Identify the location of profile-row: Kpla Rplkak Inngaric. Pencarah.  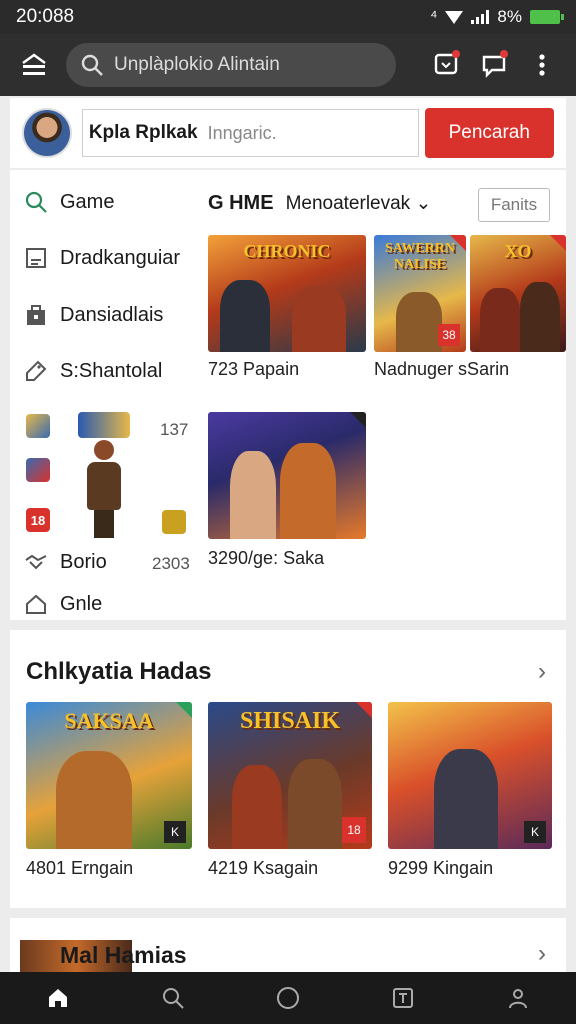
(288, 133).